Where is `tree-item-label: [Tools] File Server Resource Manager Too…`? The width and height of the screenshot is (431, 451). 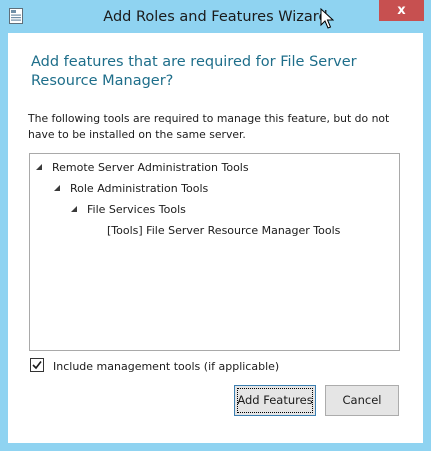 tree-item-label: [Tools] File Server Resource Manager Too… is located at coordinates (224, 230).